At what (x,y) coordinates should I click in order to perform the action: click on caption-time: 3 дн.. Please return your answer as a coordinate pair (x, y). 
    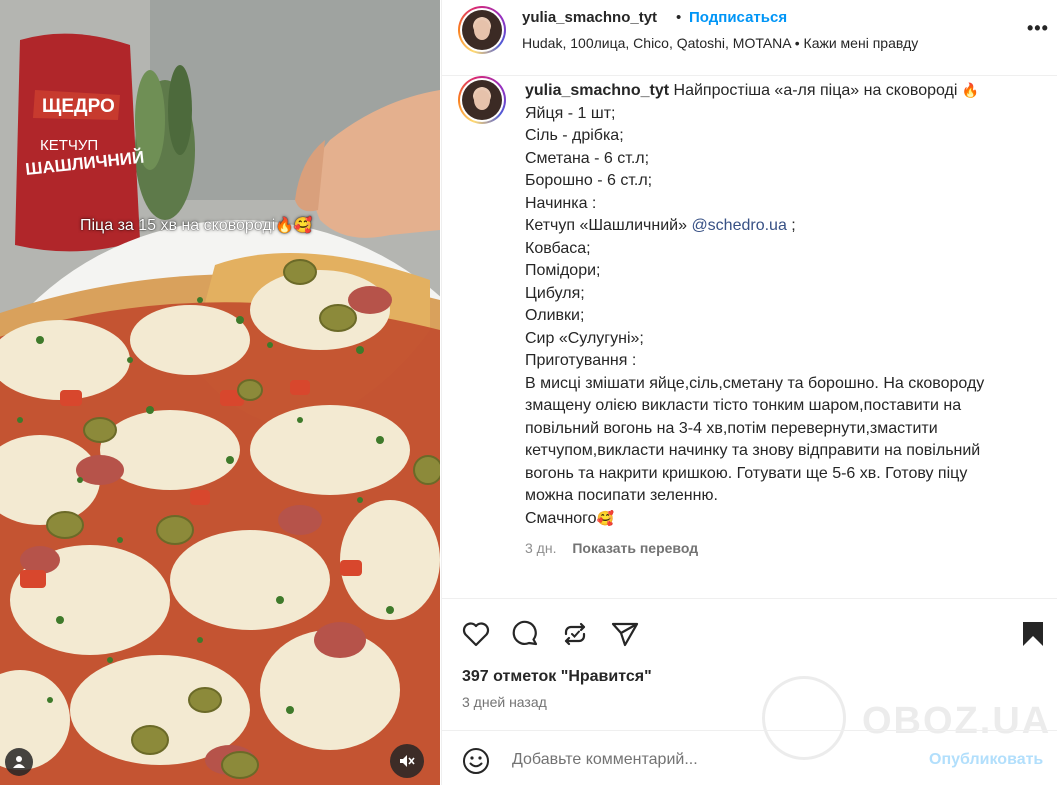
    Looking at the image, I should click on (540, 548).